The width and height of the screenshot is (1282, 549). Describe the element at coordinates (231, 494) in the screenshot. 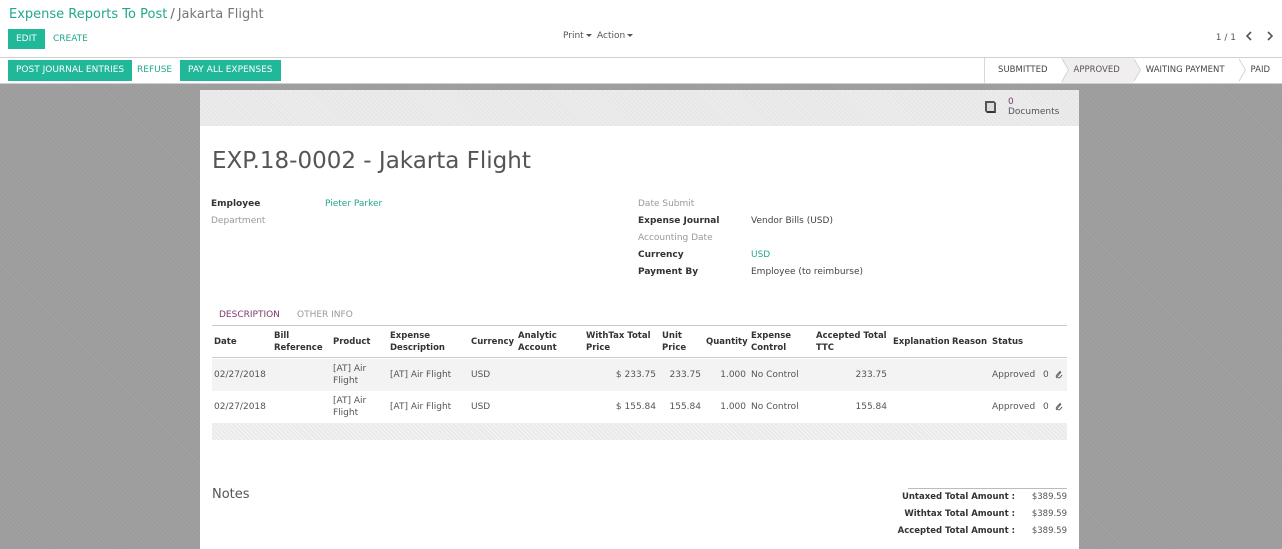

I see `notes-heading: Notes` at that location.